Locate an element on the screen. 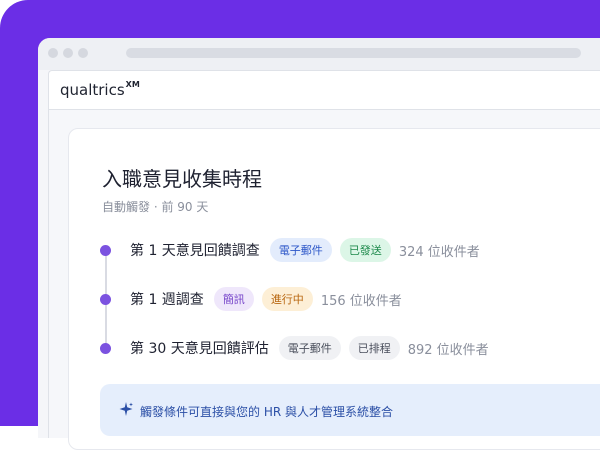  timeline-step: 第 1 週調查 簡訊 進行中 156 位收件者 is located at coordinates (251, 299).